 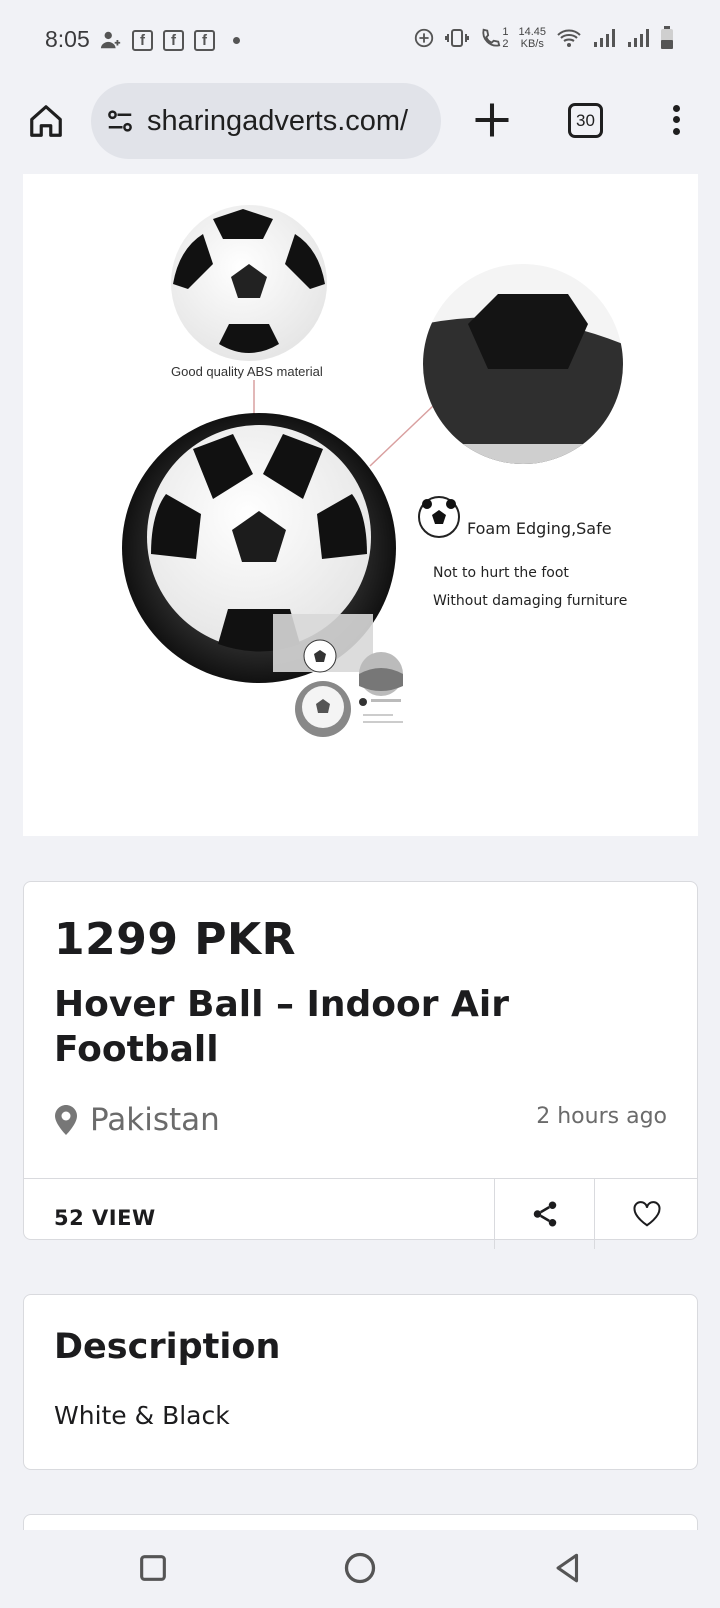 I want to click on favorite-button, so click(x=646, y=1214).